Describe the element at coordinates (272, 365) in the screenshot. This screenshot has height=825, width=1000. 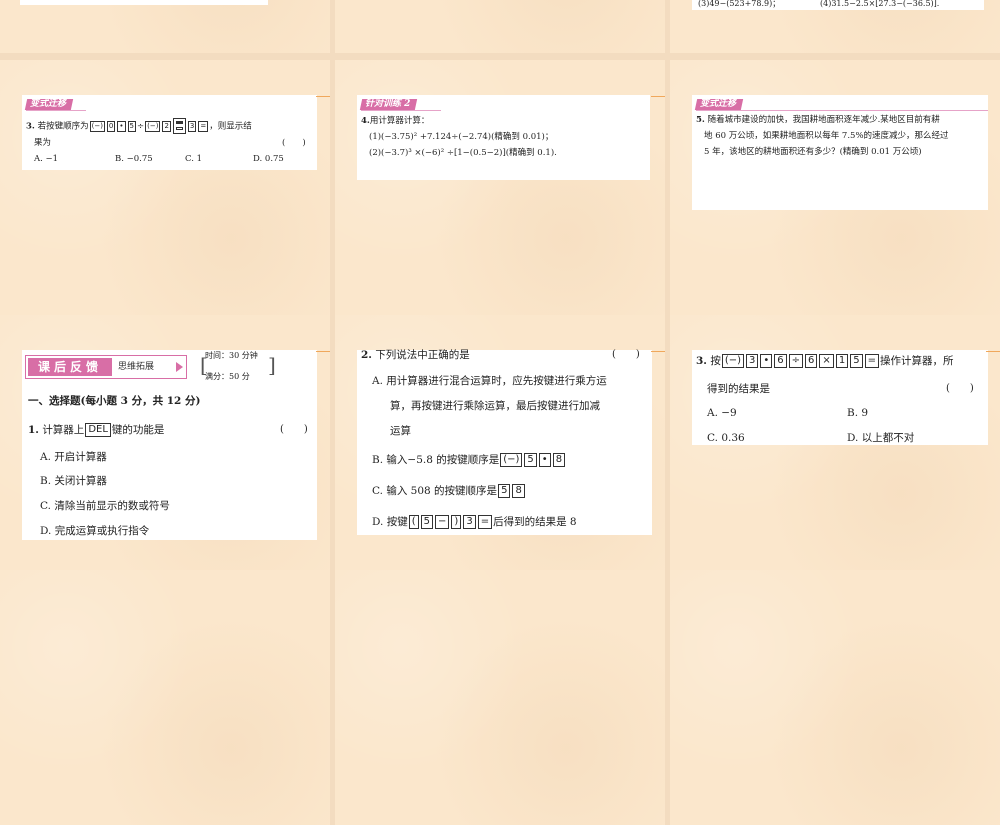
I see `bracket-right: ]` at that location.